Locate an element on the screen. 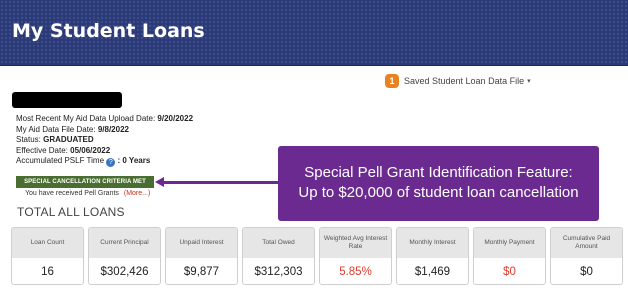  status-row: Status: GRADUATED is located at coordinates (104, 140).